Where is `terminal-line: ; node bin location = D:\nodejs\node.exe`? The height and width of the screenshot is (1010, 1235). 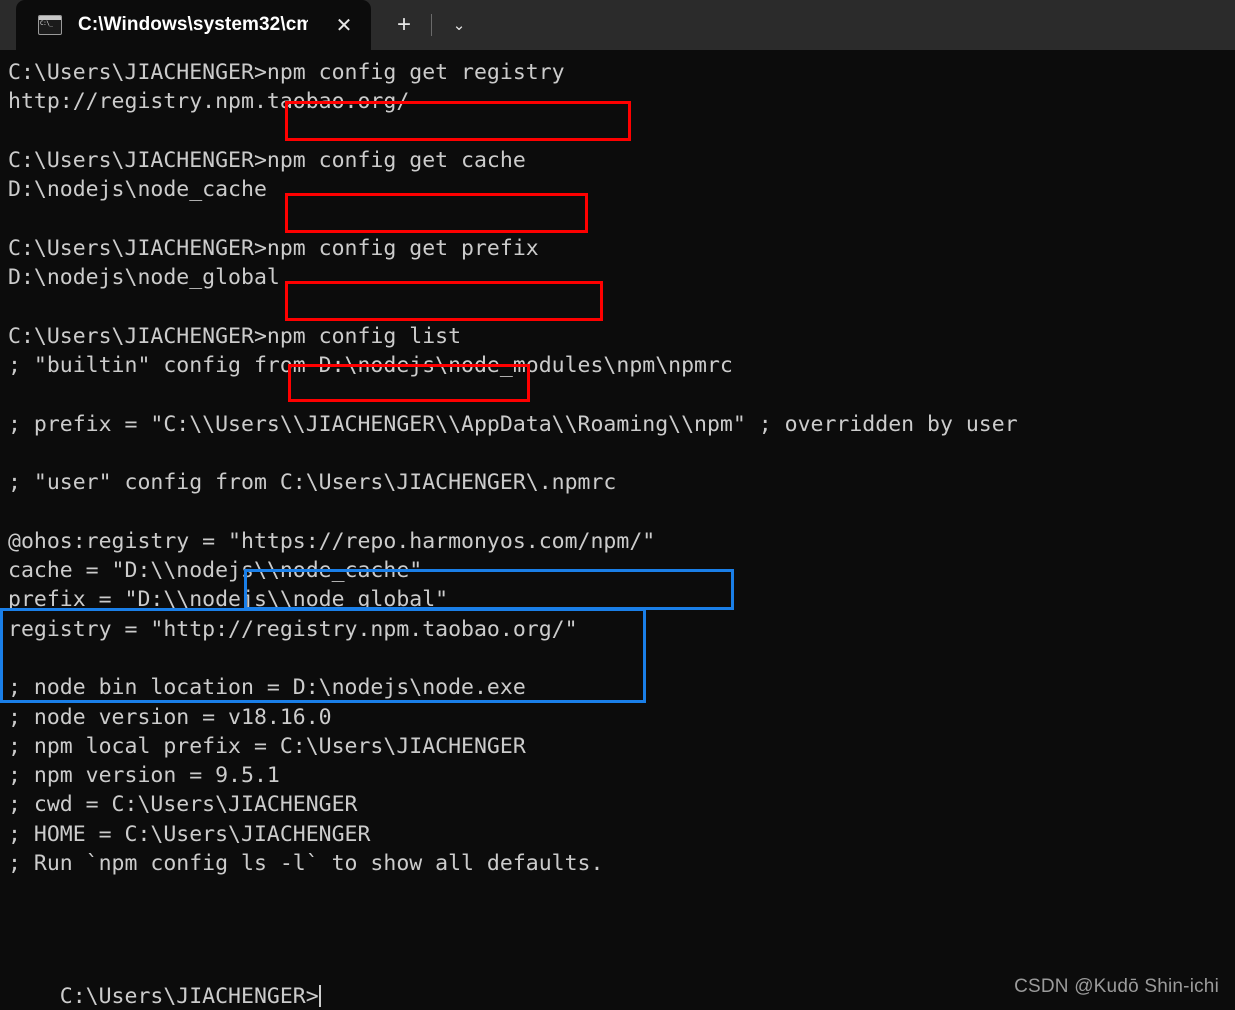 terminal-line: ; node bin location = D:\nodejs\node.exe is located at coordinates (267, 688).